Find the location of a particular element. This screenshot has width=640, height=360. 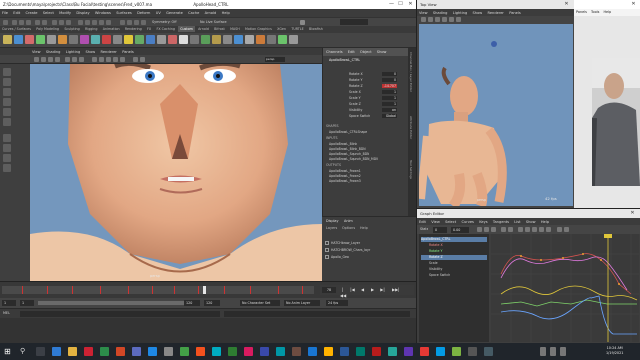

live-surface-status: No Live Surface is located at coordinates (213, 22).